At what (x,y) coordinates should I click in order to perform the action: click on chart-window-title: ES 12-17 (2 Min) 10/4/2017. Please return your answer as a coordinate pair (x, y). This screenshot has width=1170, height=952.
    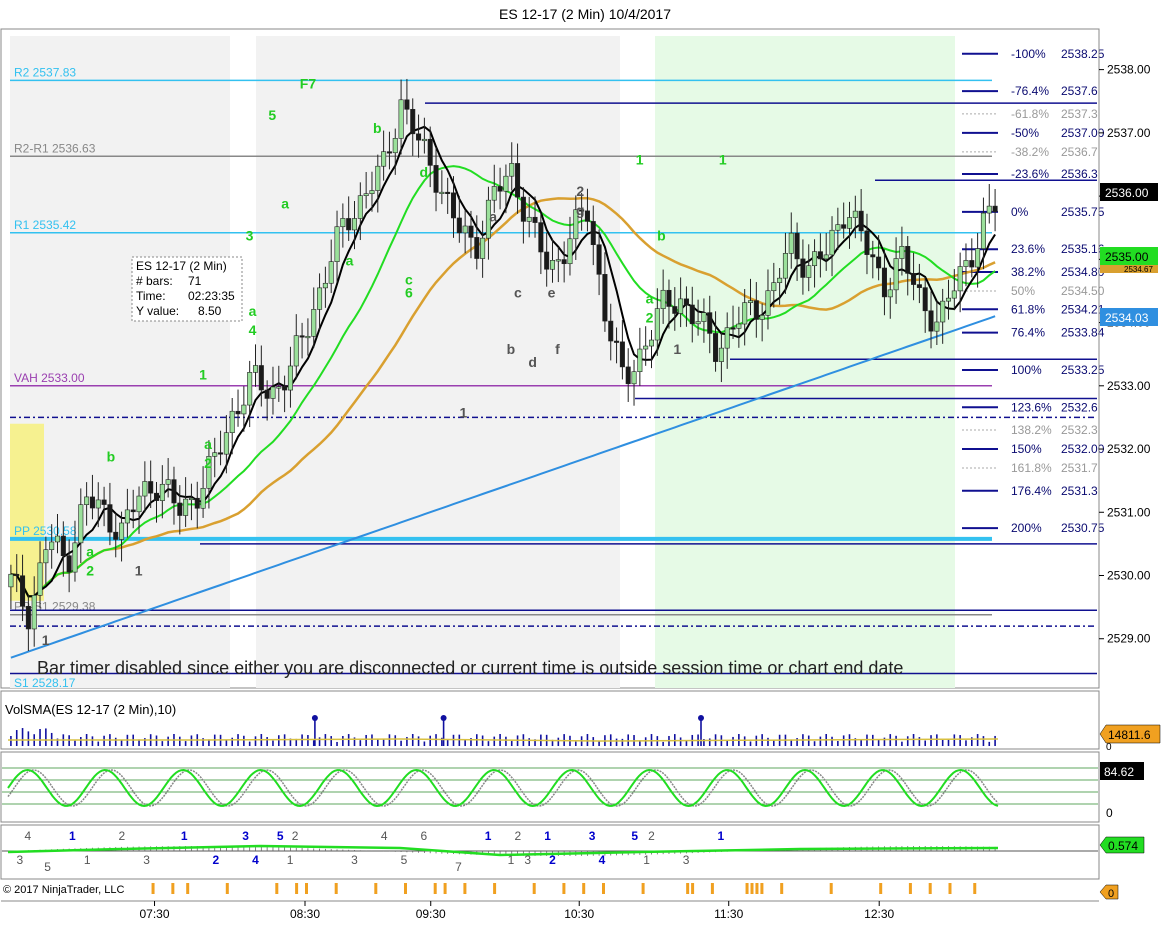
    Looking at the image, I should click on (585, 14).